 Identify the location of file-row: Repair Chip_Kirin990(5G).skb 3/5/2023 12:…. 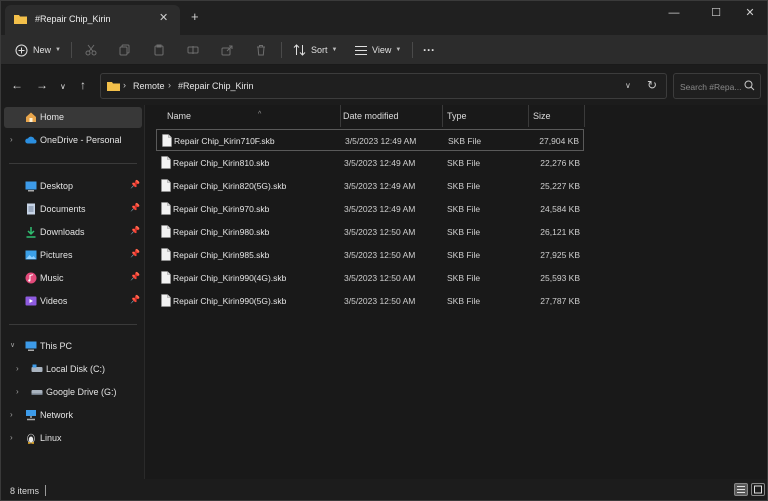
(370, 301).